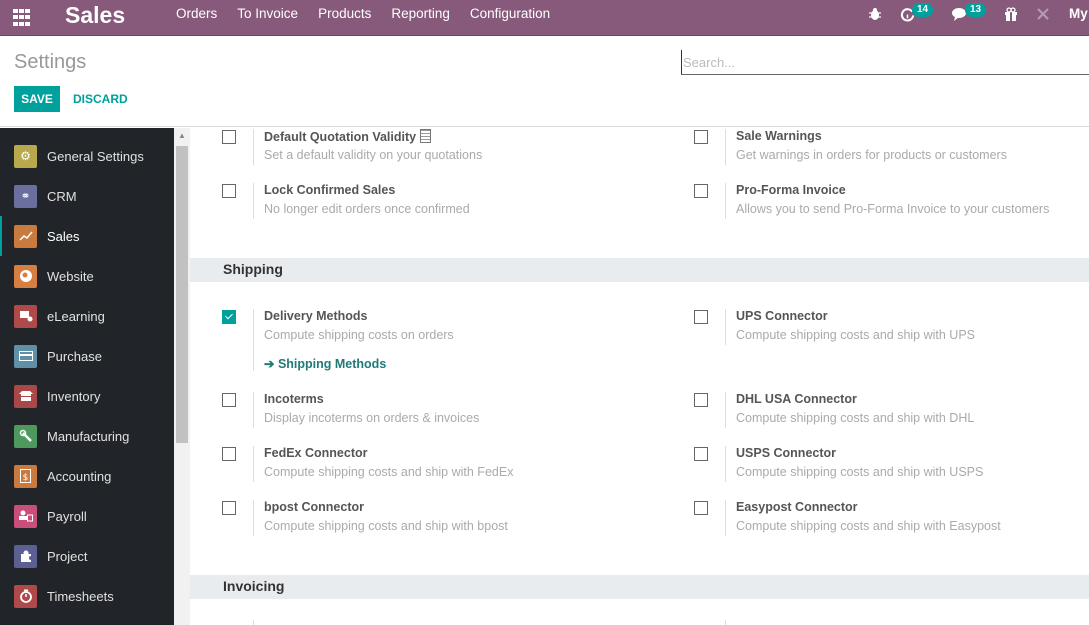 This screenshot has width=1089, height=625. Describe the element at coordinates (316, 453) in the screenshot. I see `setting-title: FedEx Connector` at that location.